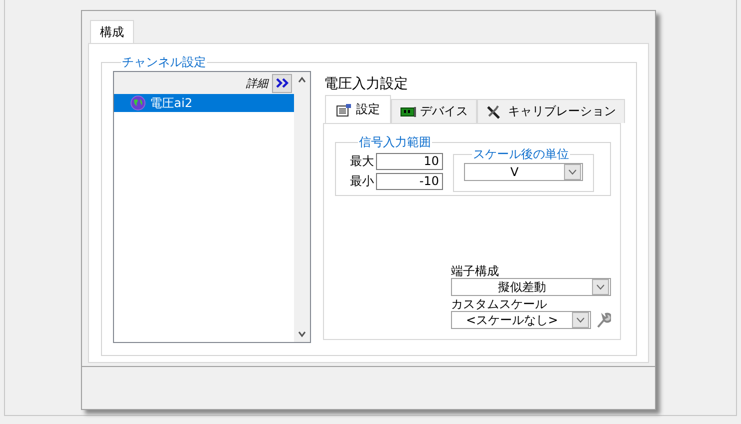  Describe the element at coordinates (499, 303) in the screenshot. I see `field-label: カスタムスケール` at that location.